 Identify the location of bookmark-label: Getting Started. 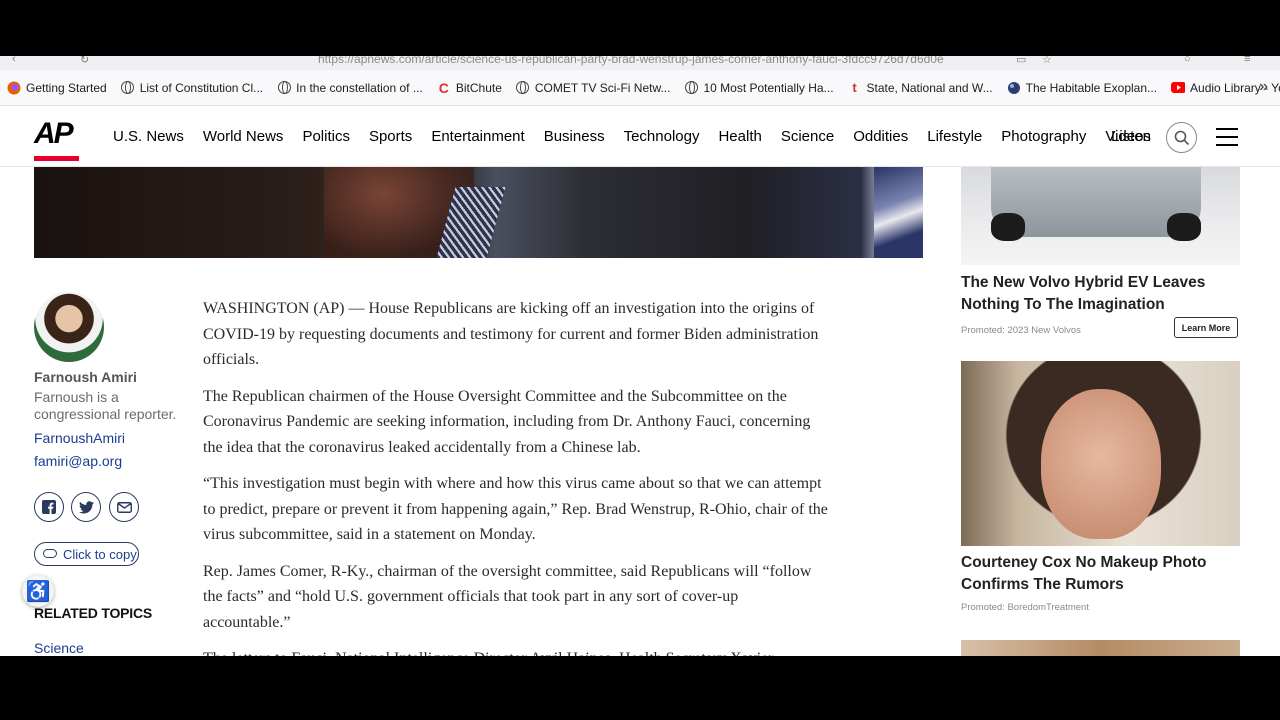
(66, 87).